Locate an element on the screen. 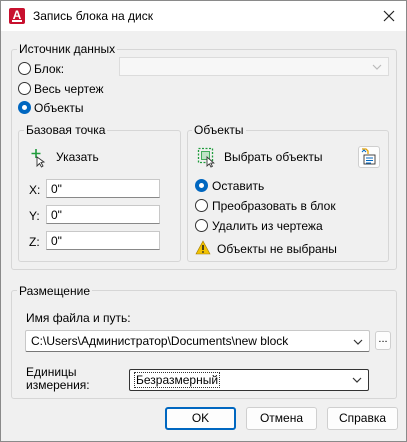  select-objects-icon is located at coordinates (206, 157).